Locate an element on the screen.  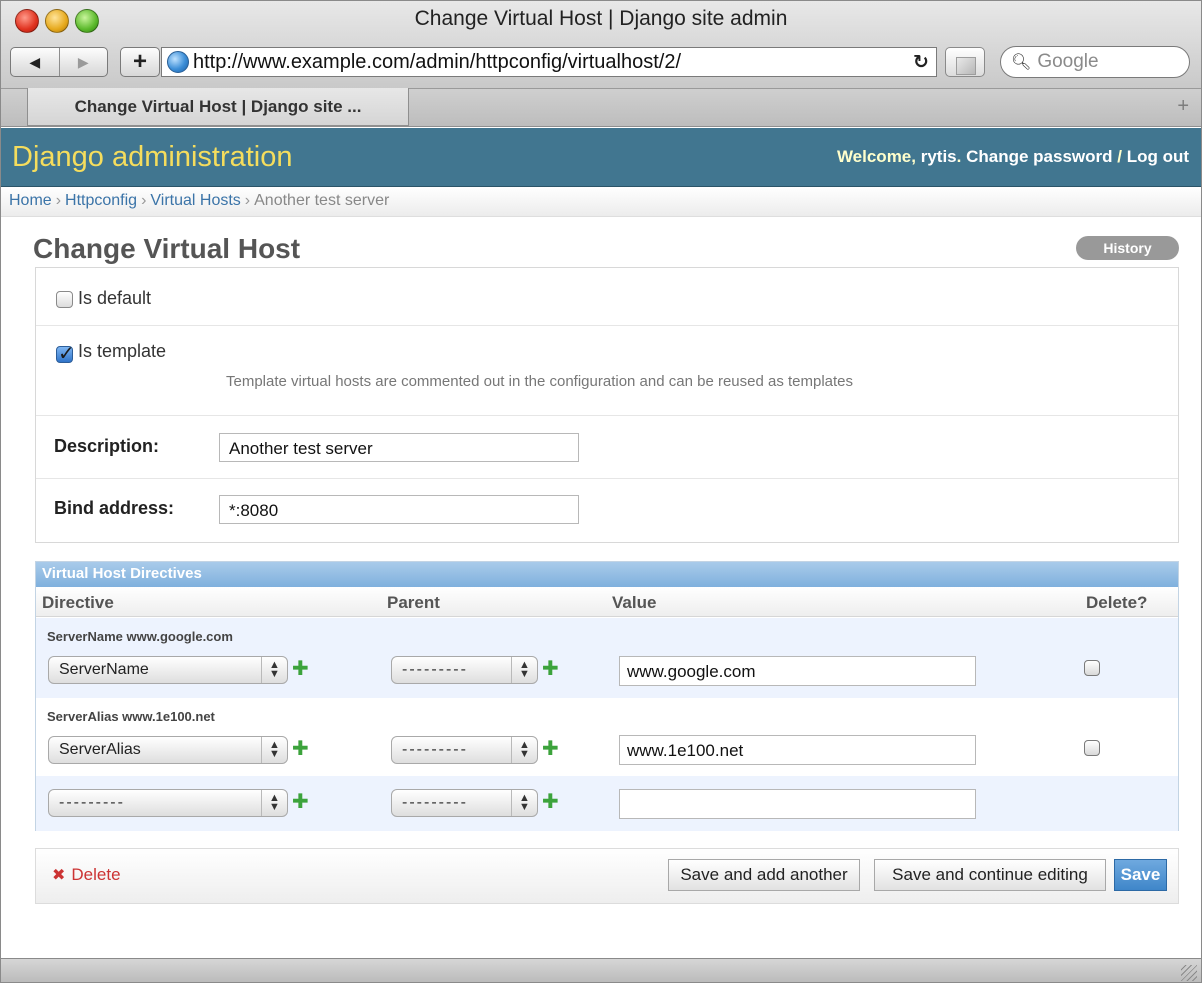
search-field: 🔍︎ Google is located at coordinates (1095, 62).